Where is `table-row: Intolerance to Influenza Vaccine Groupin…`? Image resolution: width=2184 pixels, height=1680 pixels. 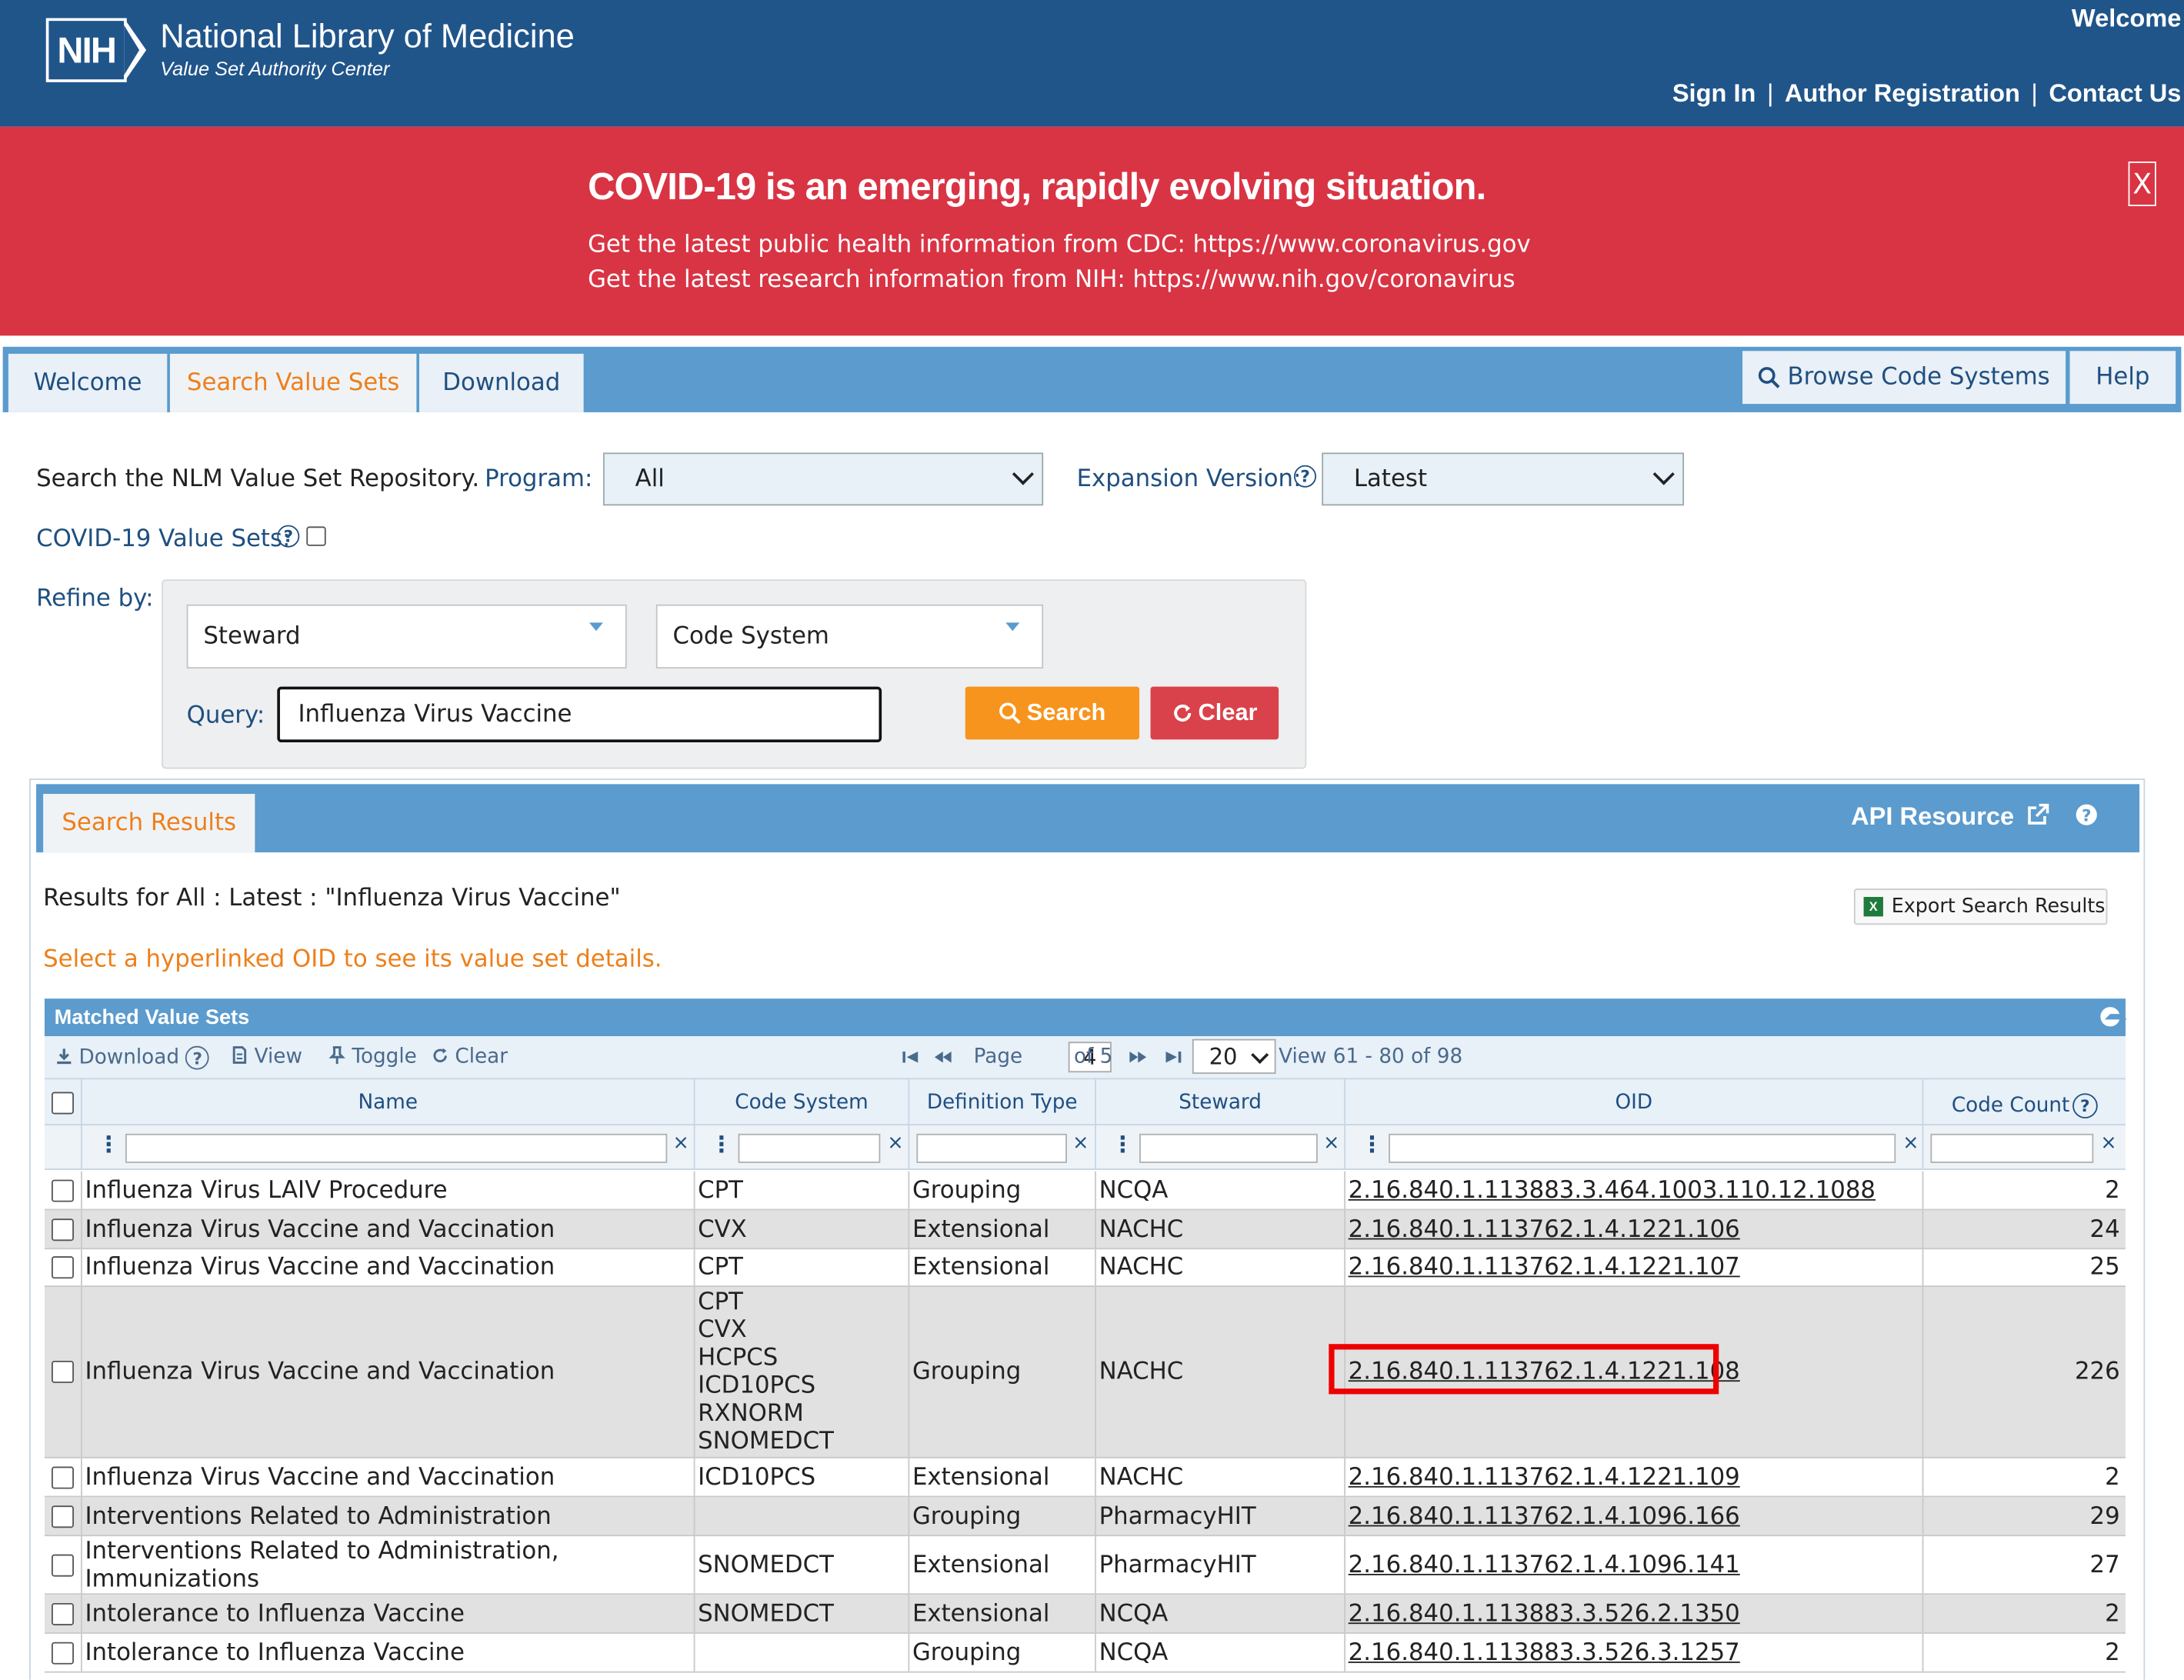 table-row: Intolerance to Influenza Vaccine Groupin… is located at coordinates (1085, 1653).